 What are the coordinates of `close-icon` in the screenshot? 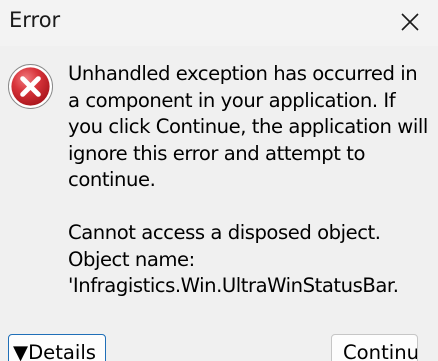 It's located at (410, 22).